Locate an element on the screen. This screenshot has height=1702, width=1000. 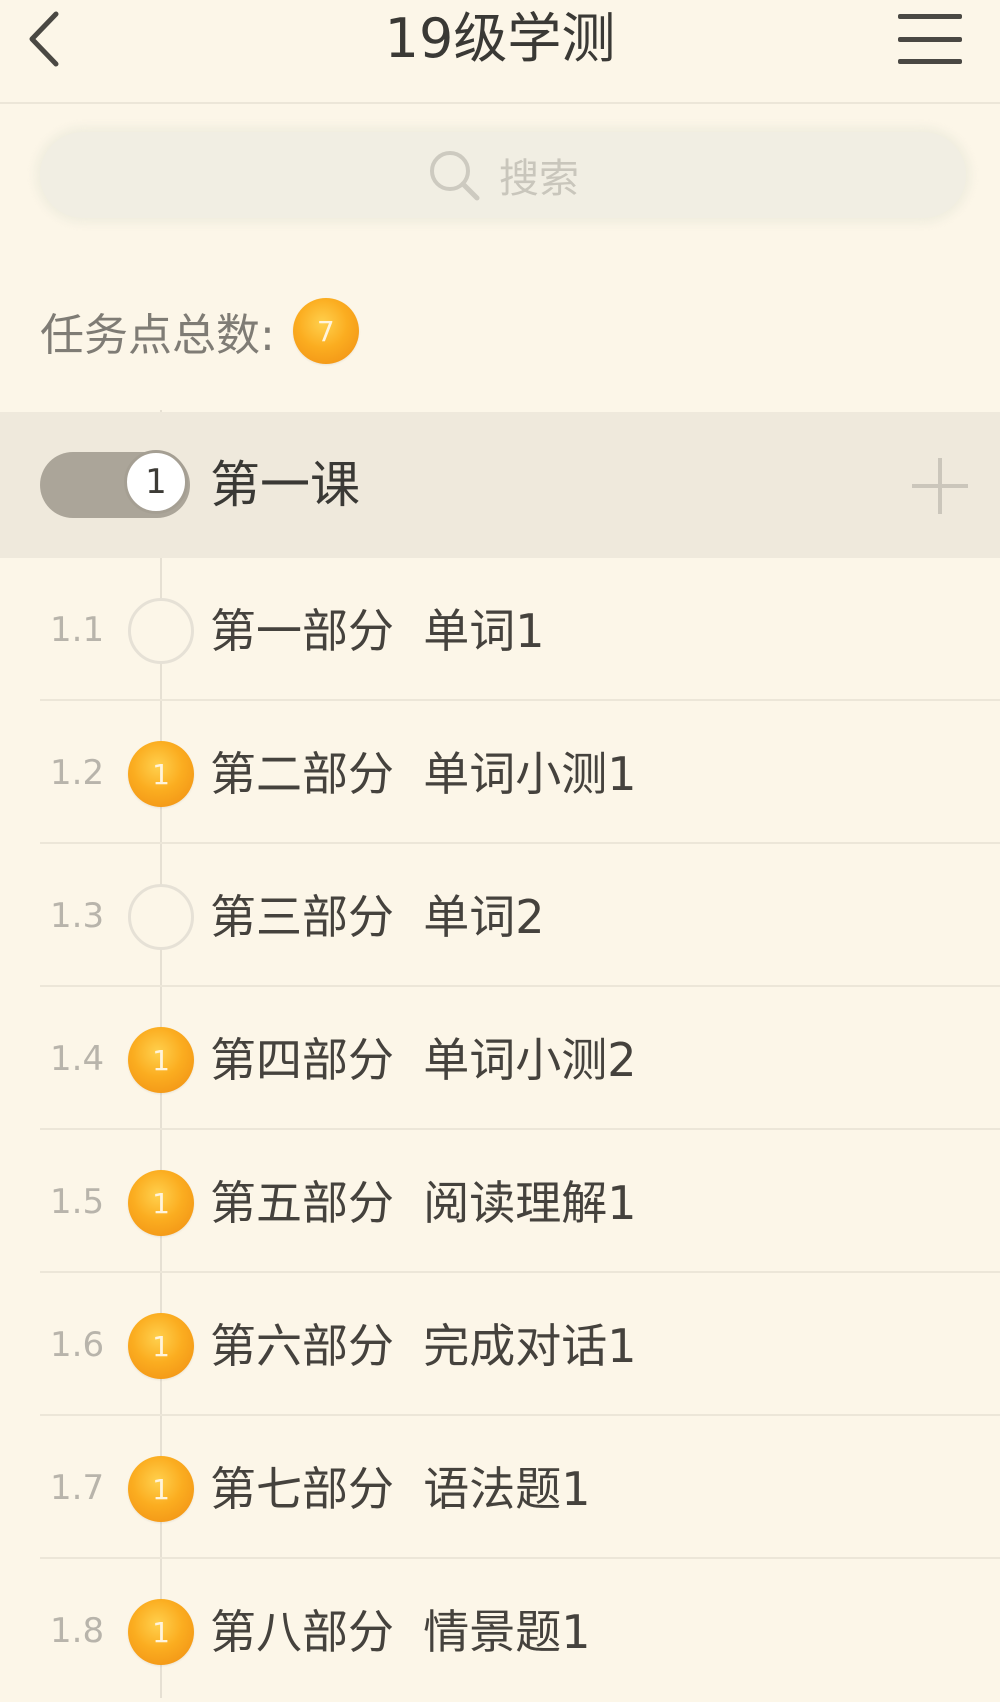
lesson-number: 1.1 is located at coordinates (77, 630).